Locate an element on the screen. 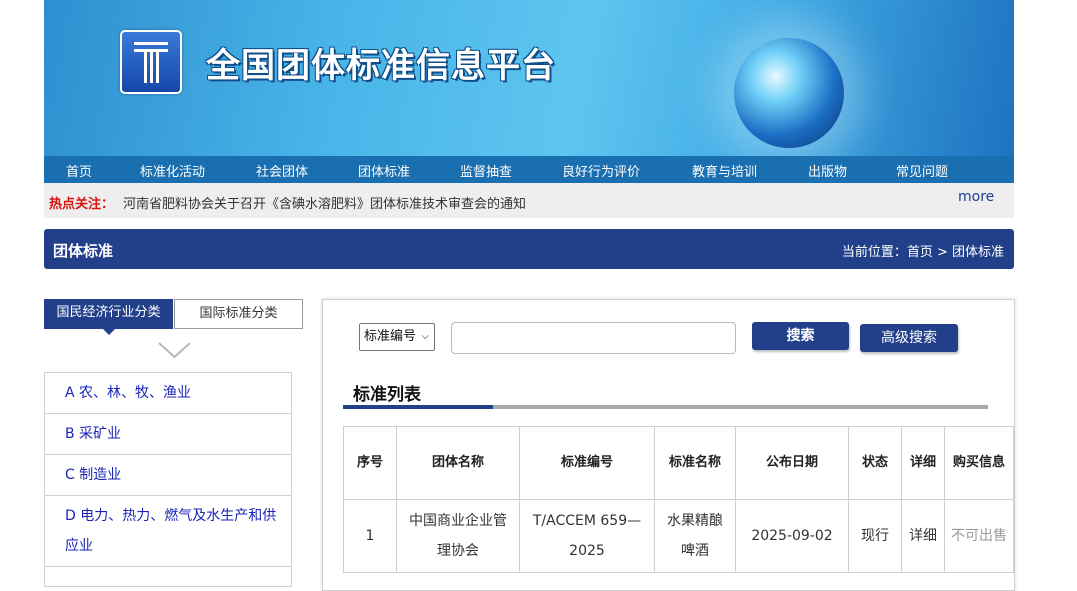 Image resolution: width=1077 pixels, height=591 pixels. nav-home: 首页 is located at coordinates (79, 170).